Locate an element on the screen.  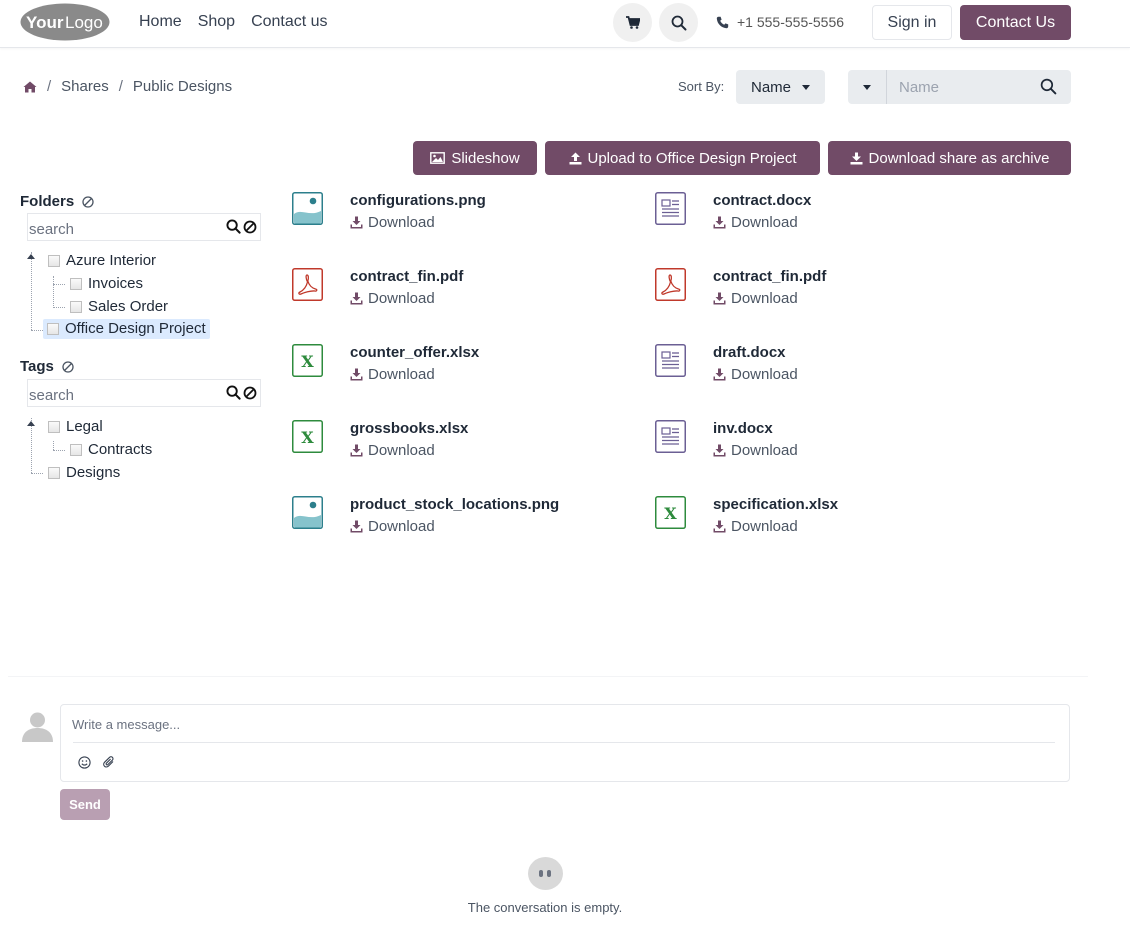
folders-title: Folders is located at coordinates (57, 201).